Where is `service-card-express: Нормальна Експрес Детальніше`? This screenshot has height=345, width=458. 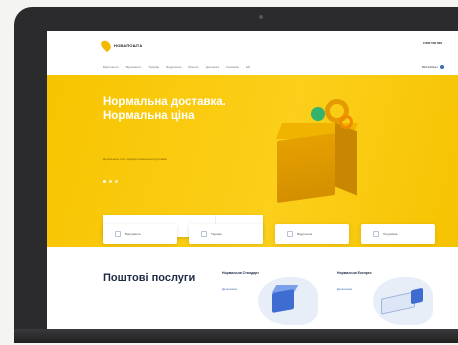
service-card-express: Нормальна Експрес Детальніше is located at coordinates (387, 300).